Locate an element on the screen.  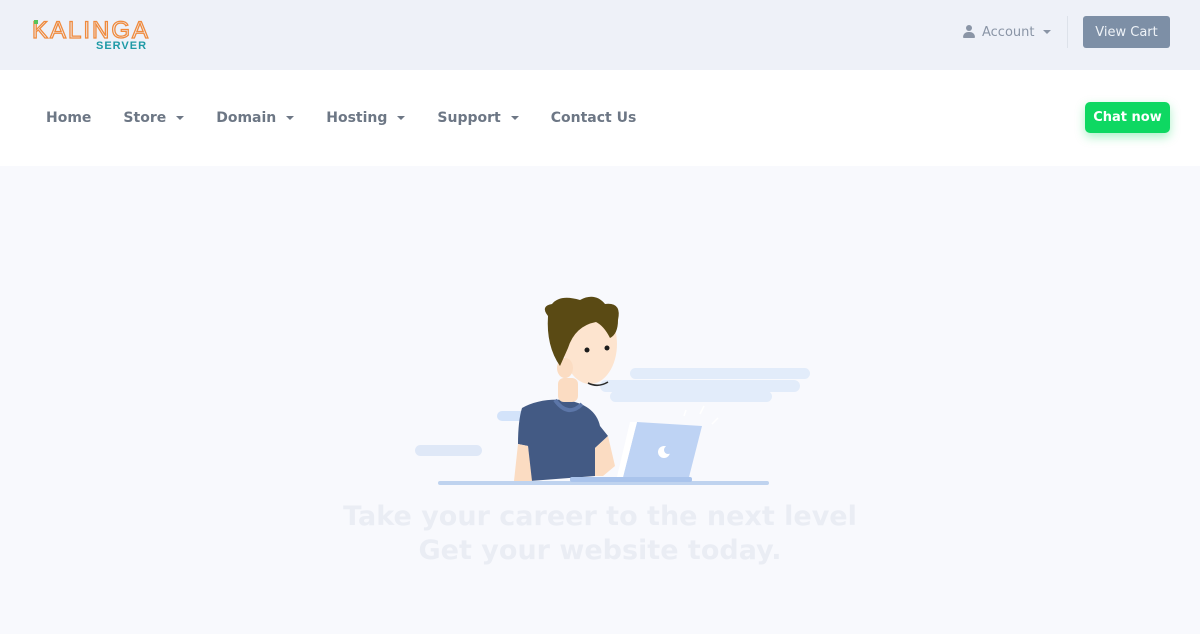
laptop-base is located at coordinates (631, 479).